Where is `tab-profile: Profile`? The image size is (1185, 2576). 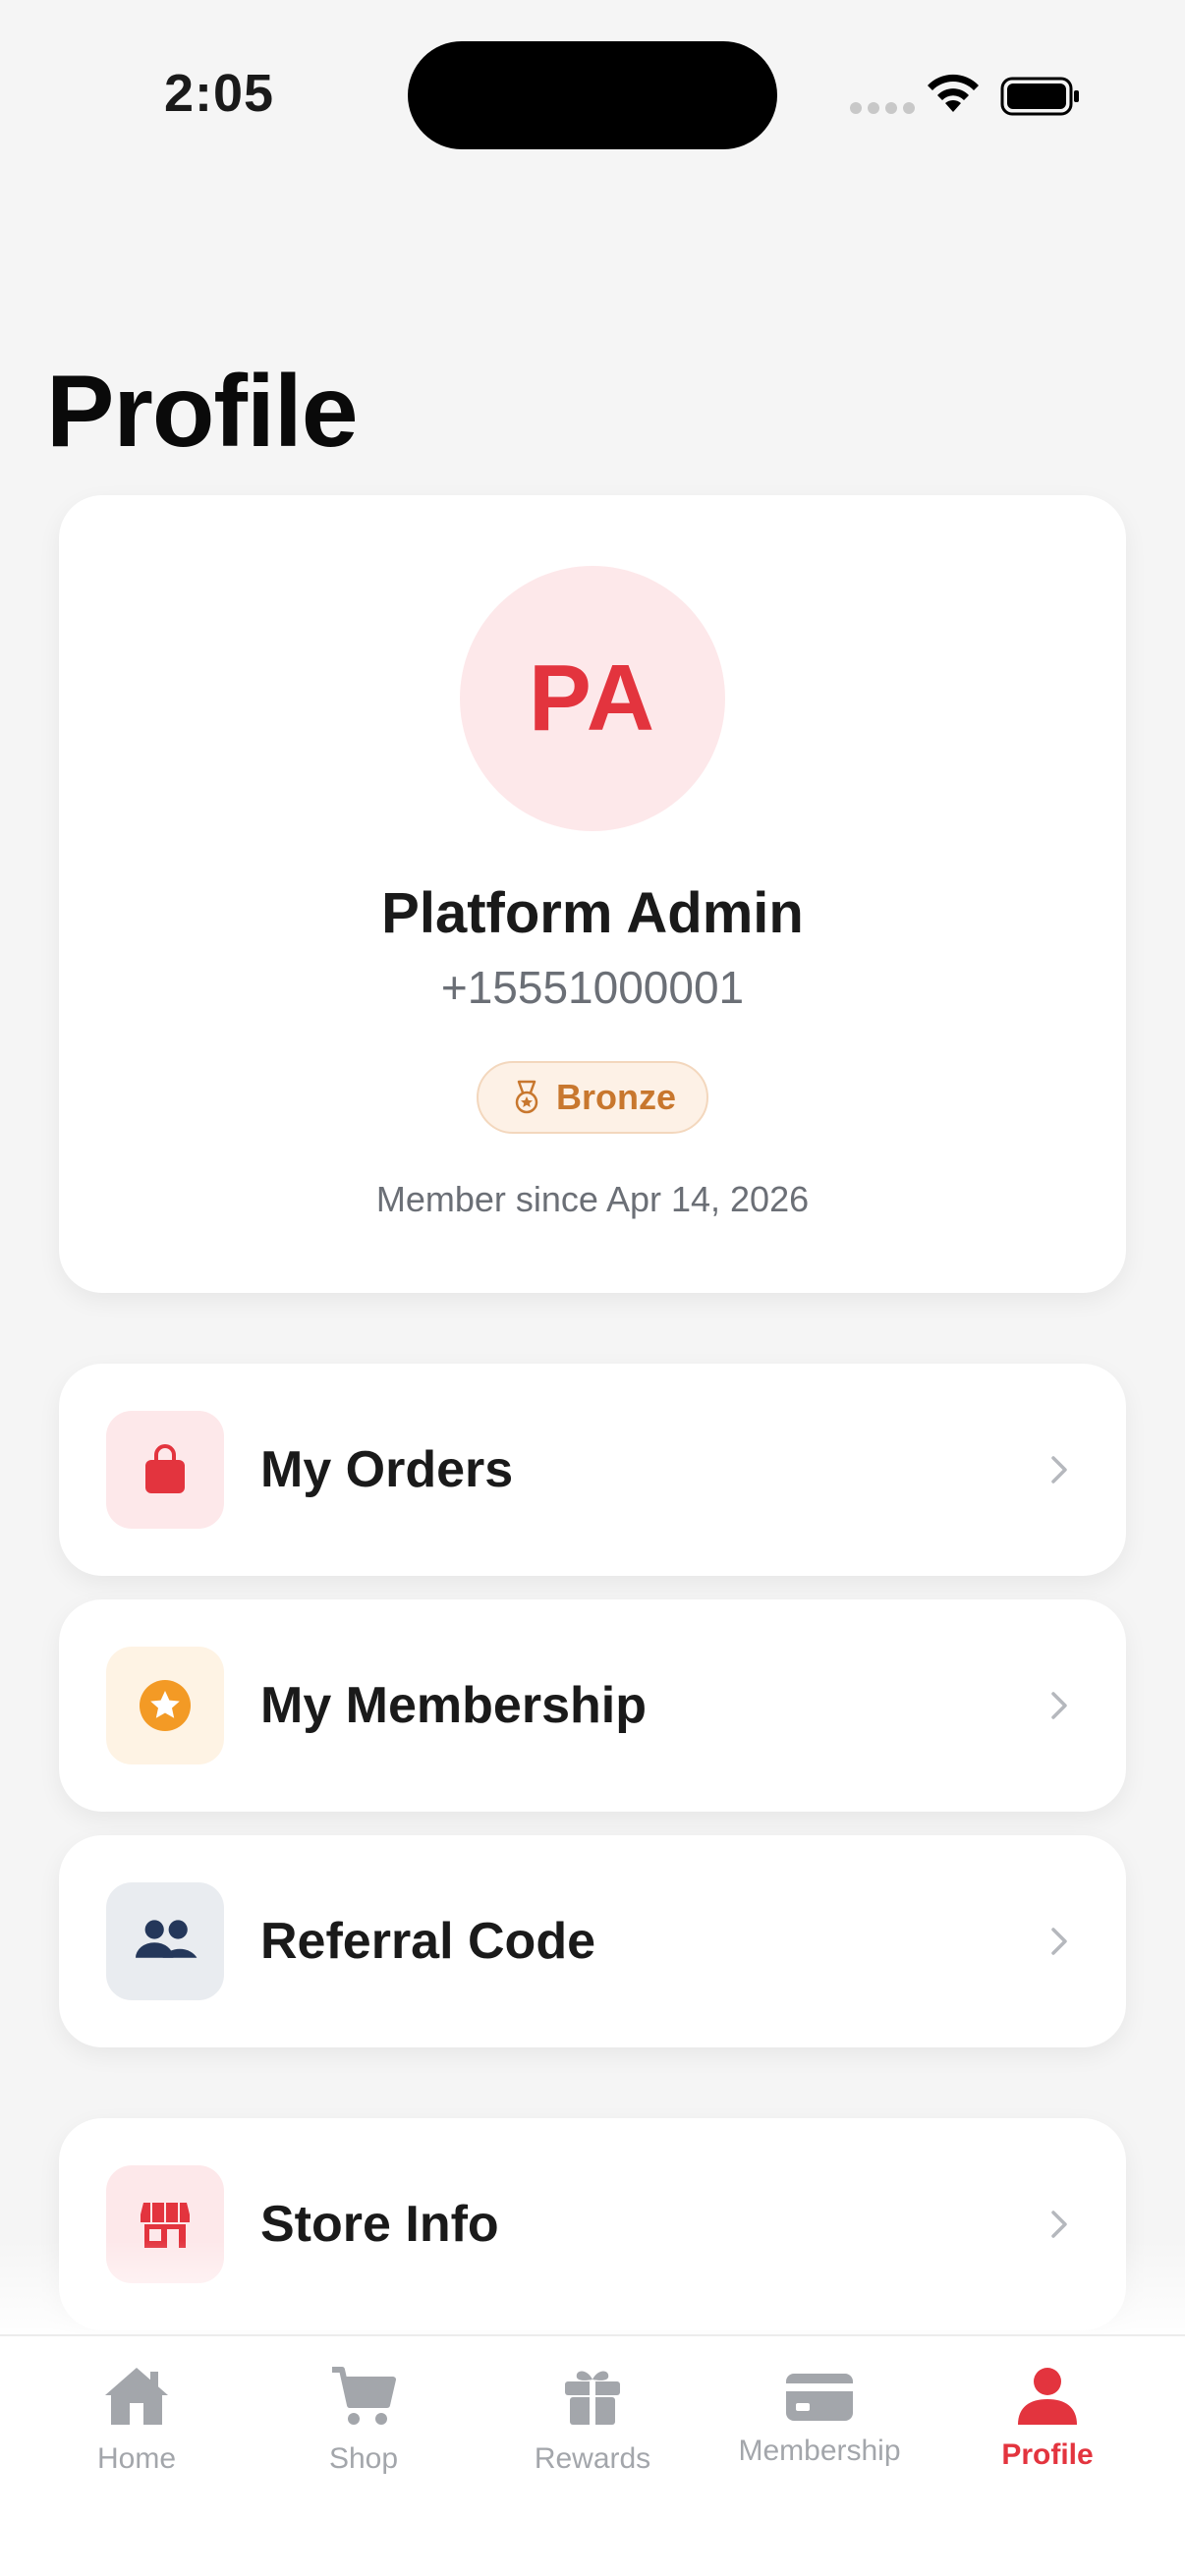
tab-profile: Profile is located at coordinates (1047, 2414).